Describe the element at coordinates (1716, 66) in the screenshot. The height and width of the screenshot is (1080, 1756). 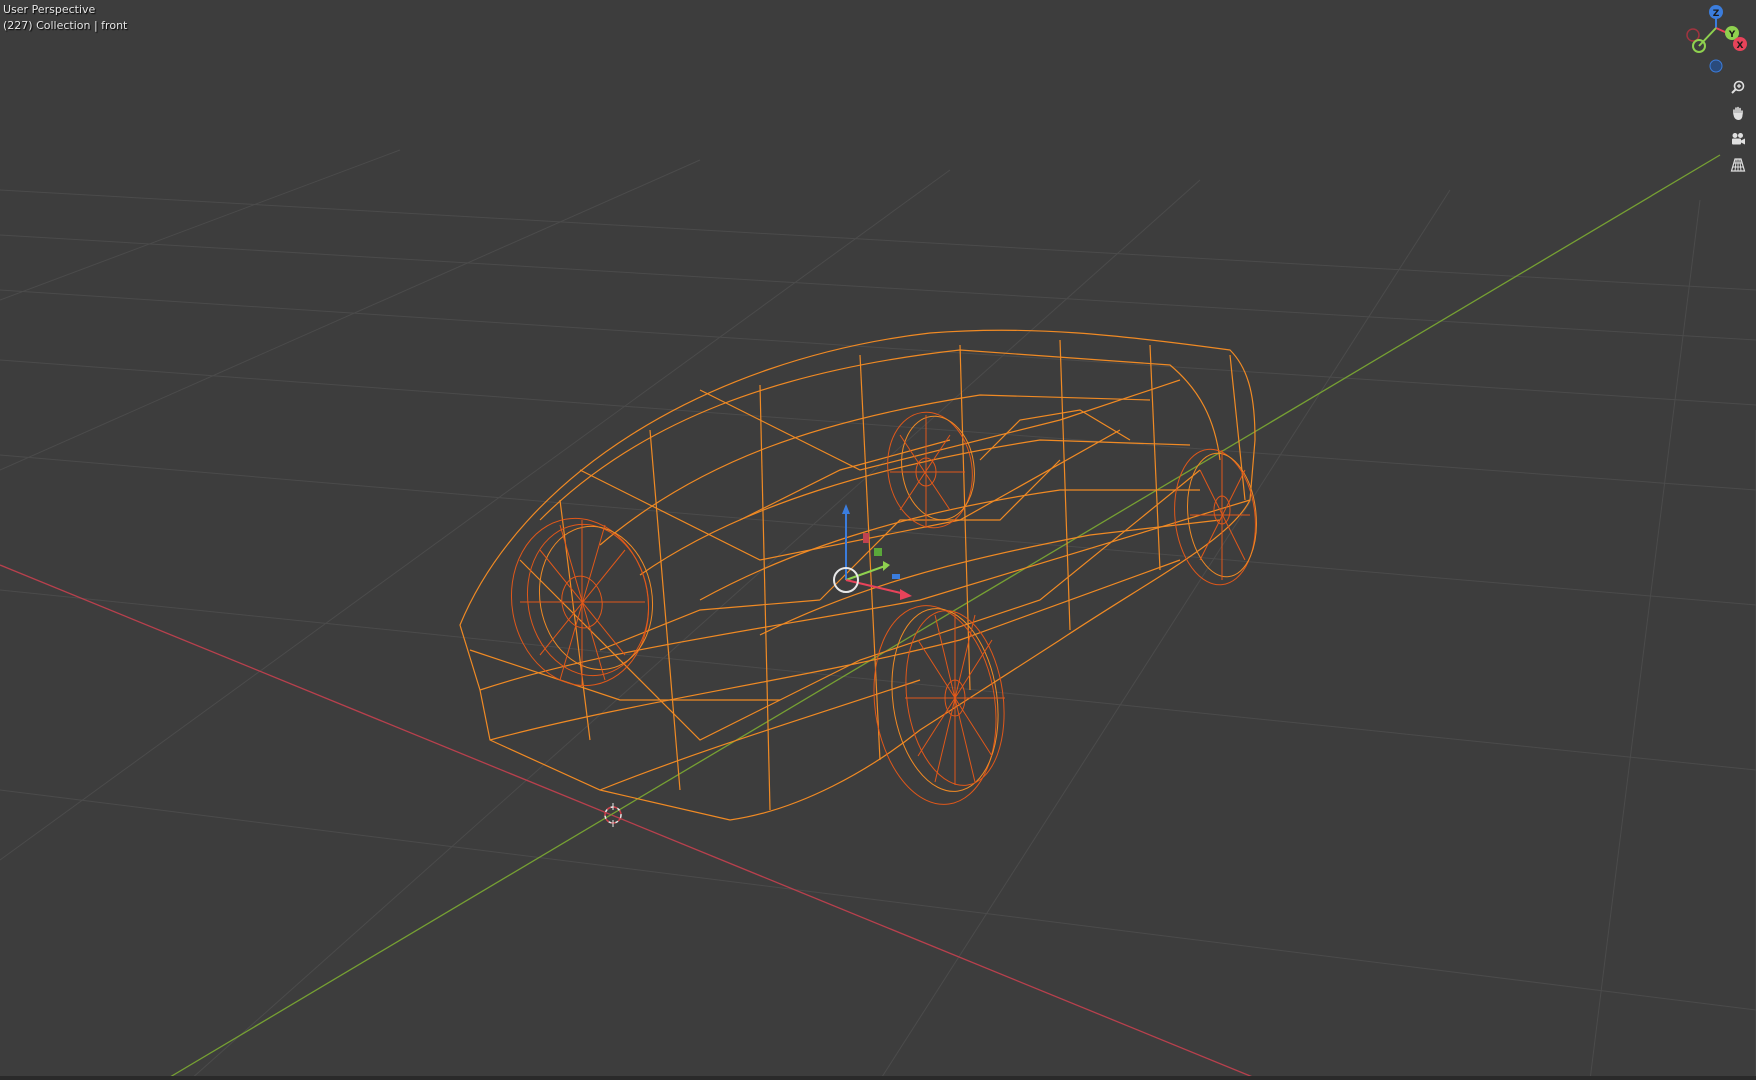
I see `gizmo-neg-z-axis` at that location.